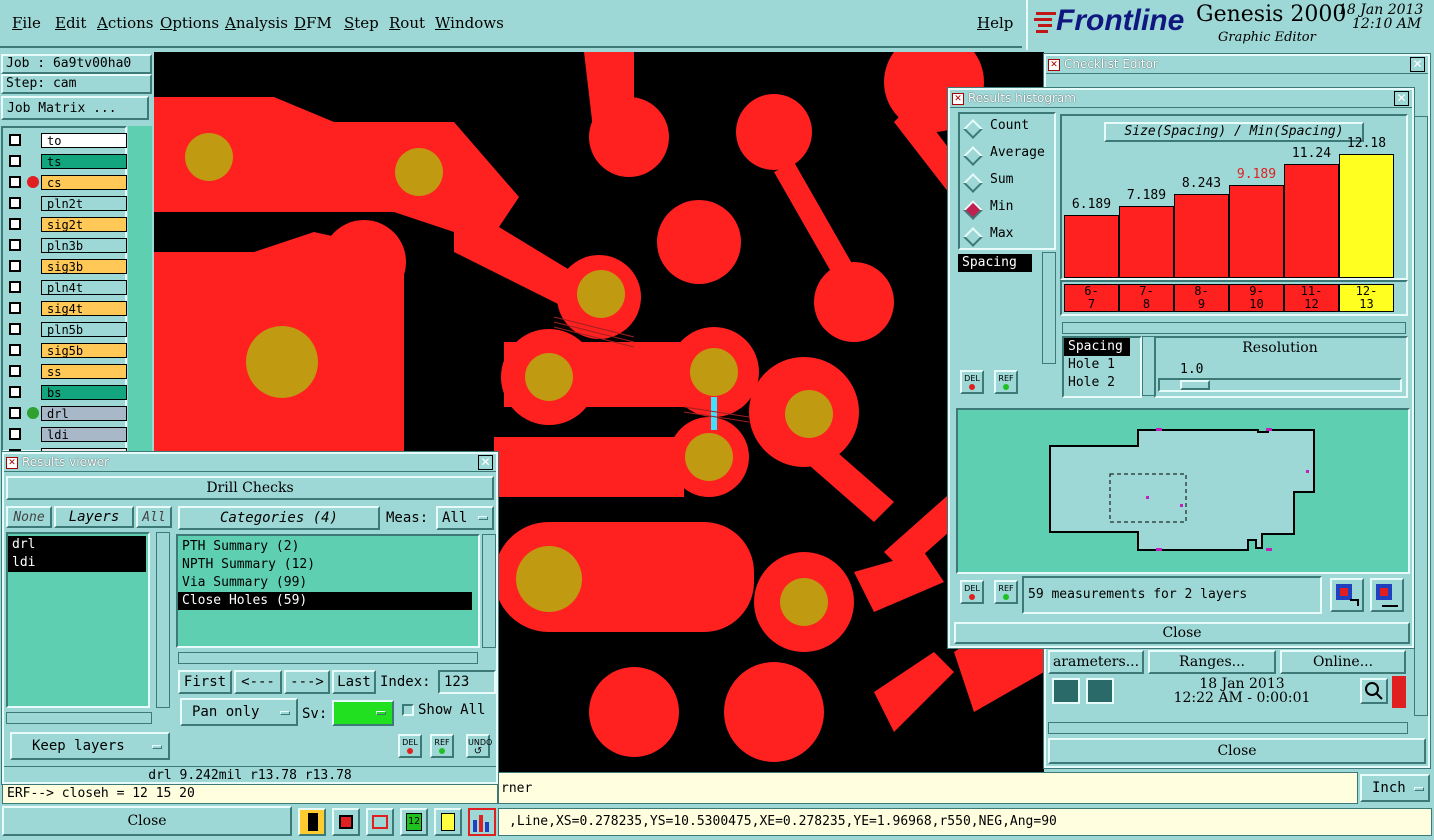 This screenshot has width=1434, height=840. Describe the element at coordinates (258, 682) in the screenshot. I see `prev-button: <---` at that location.